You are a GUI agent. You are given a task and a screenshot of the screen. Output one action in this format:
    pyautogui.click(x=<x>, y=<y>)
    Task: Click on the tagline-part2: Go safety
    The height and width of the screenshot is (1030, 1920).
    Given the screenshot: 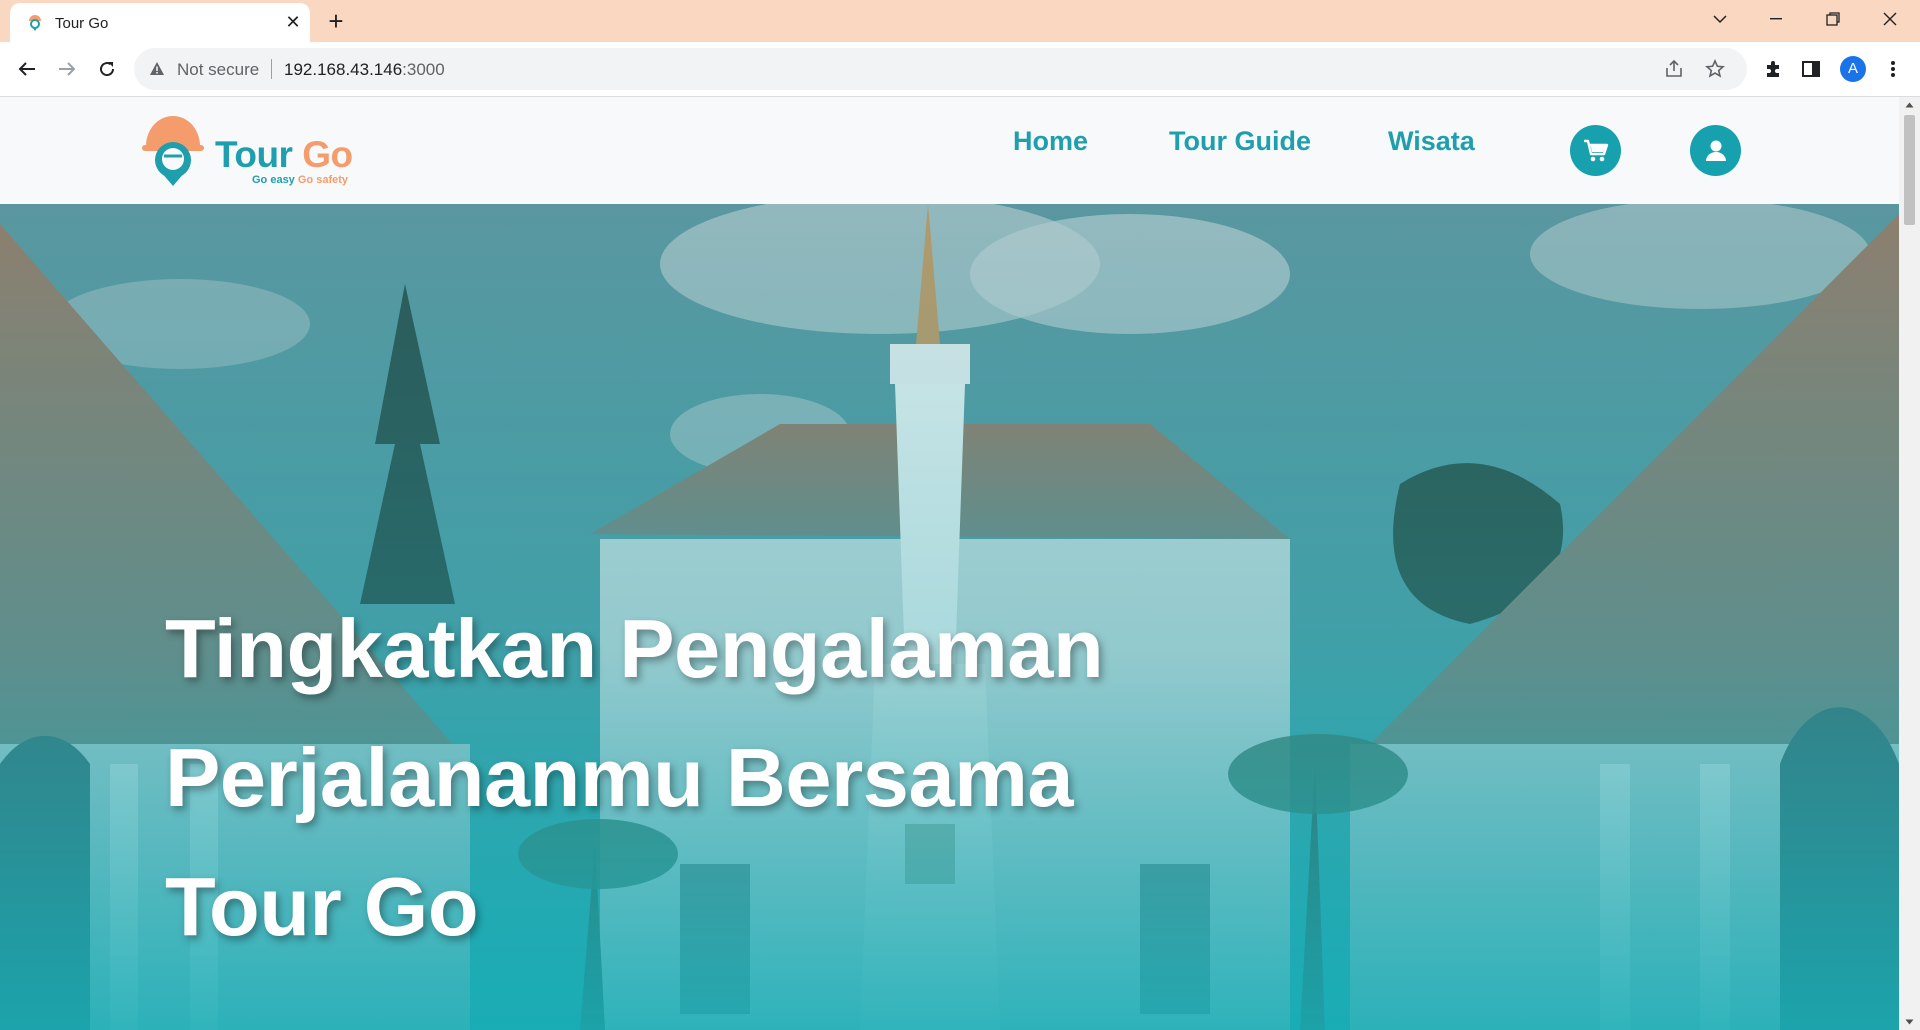 What is the action you would take?
    pyautogui.click(x=323, y=180)
    